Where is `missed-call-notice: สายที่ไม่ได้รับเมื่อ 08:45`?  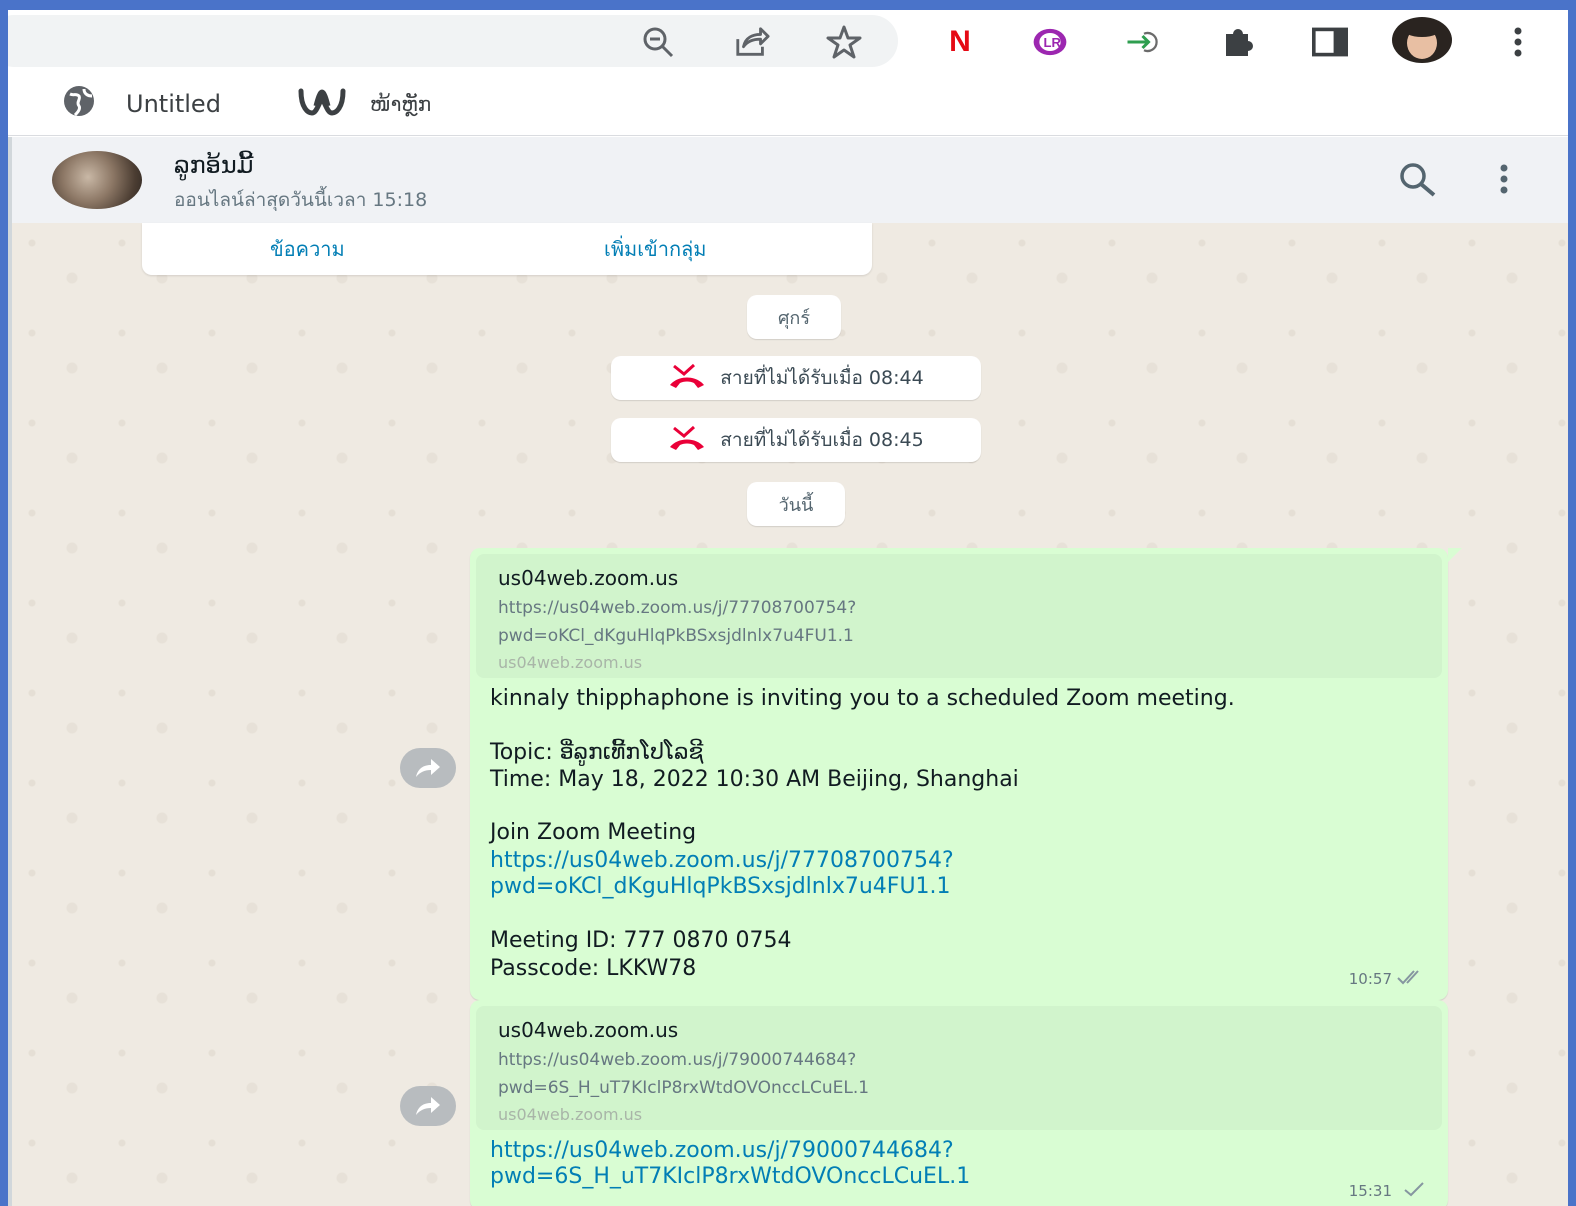
missed-call-notice: สายที่ไม่ได้รับเมื่อ 08:45 is located at coordinates (796, 440).